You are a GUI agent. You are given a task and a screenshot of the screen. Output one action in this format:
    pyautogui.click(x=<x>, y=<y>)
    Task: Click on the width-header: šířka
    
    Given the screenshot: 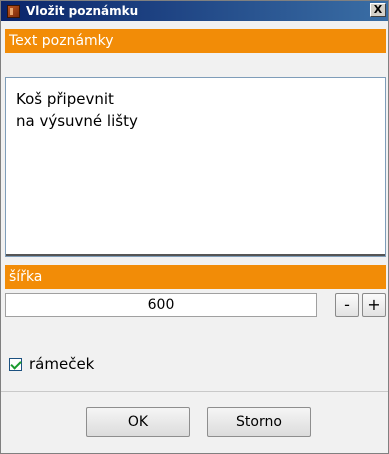 What is the action you would take?
    pyautogui.click(x=195, y=277)
    